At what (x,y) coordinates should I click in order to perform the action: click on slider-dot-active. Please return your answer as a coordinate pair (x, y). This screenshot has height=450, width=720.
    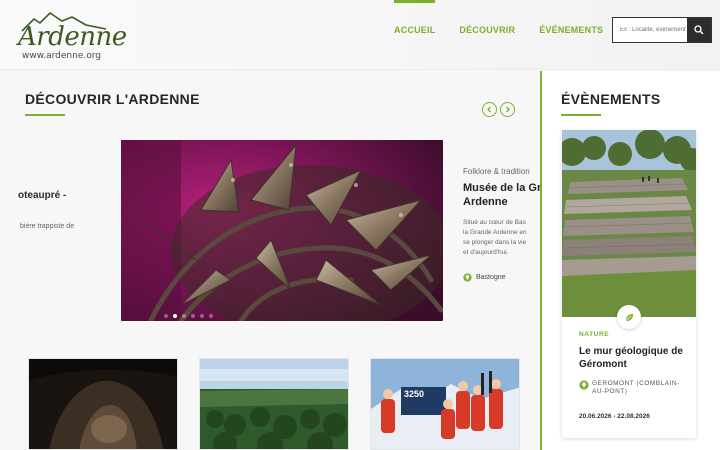
    Looking at the image, I should click on (175, 316).